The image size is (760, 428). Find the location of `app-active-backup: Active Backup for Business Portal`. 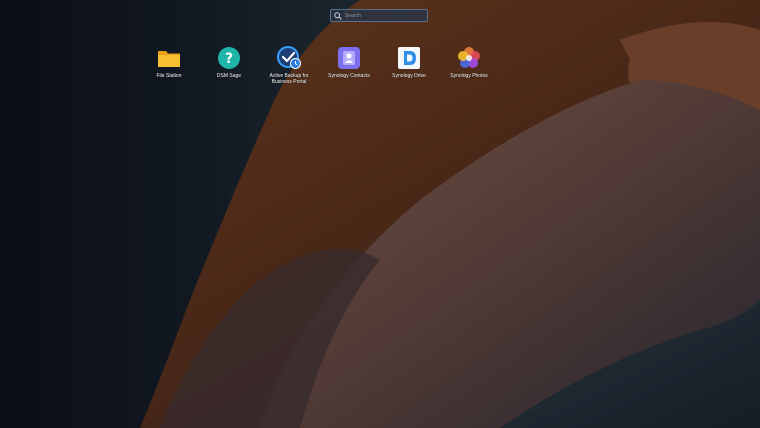

app-active-backup: Active Backup for Business Portal is located at coordinates (289, 65).